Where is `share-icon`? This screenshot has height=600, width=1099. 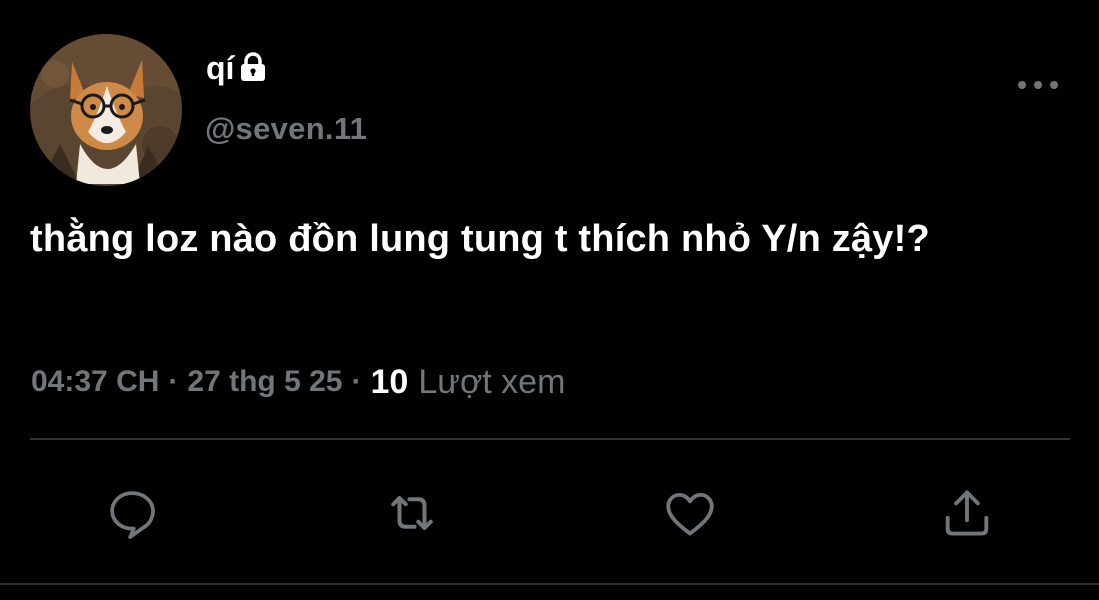 share-icon is located at coordinates (967, 513).